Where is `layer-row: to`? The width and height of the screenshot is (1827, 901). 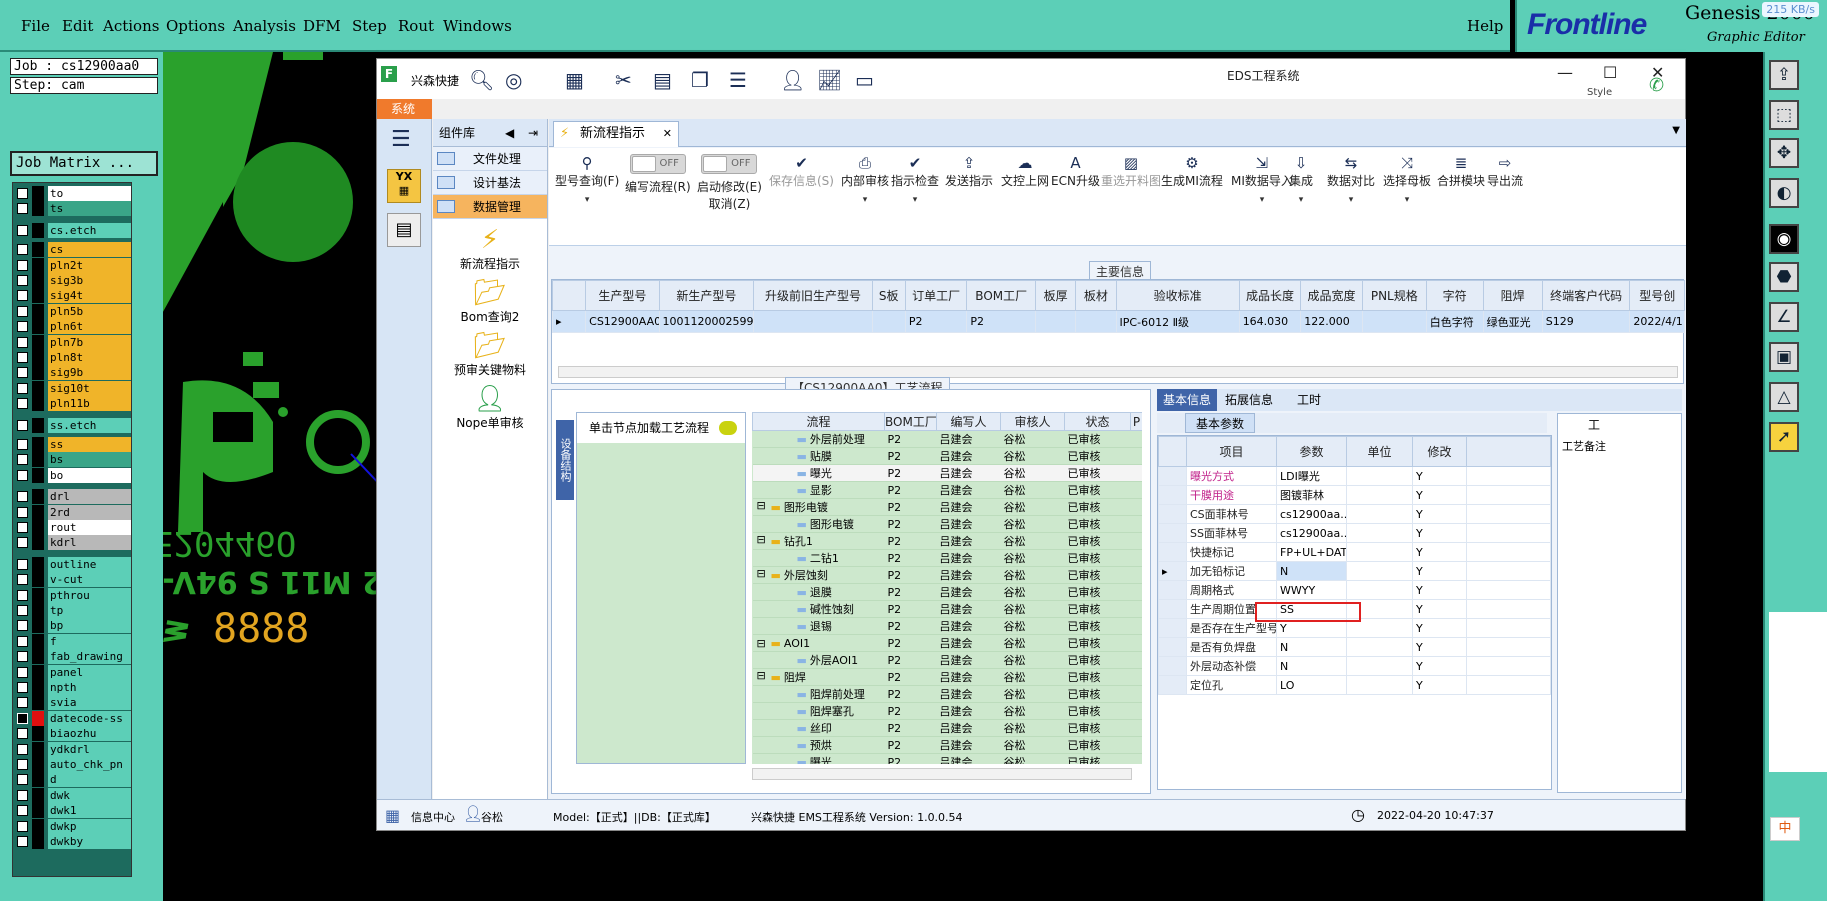
layer-row: to is located at coordinates (73, 193).